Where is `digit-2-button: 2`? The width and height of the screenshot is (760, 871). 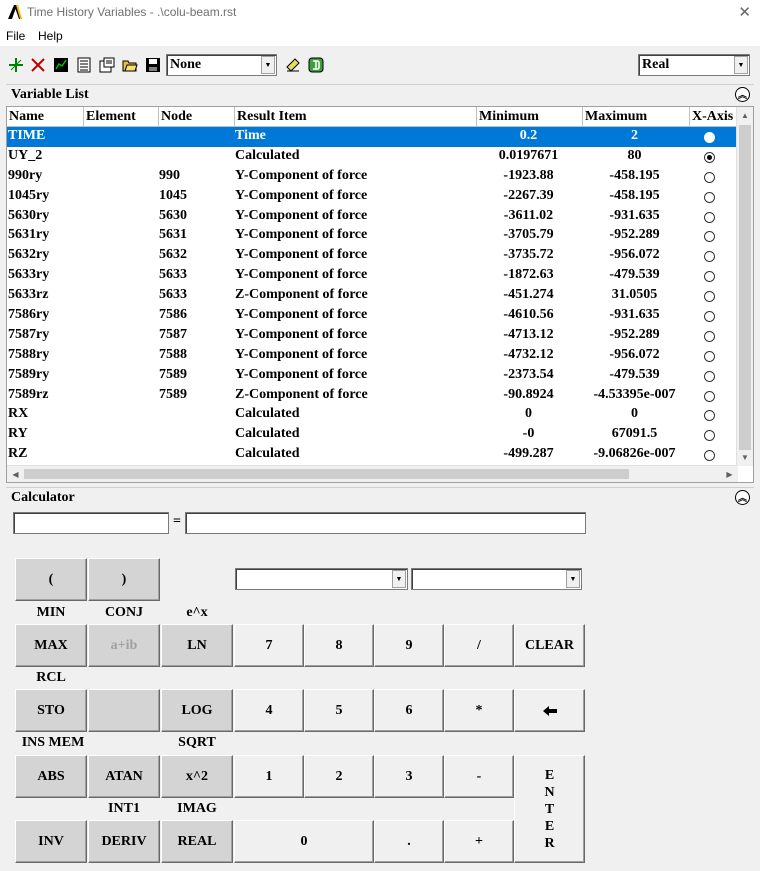
digit-2-button: 2 is located at coordinates (339, 776).